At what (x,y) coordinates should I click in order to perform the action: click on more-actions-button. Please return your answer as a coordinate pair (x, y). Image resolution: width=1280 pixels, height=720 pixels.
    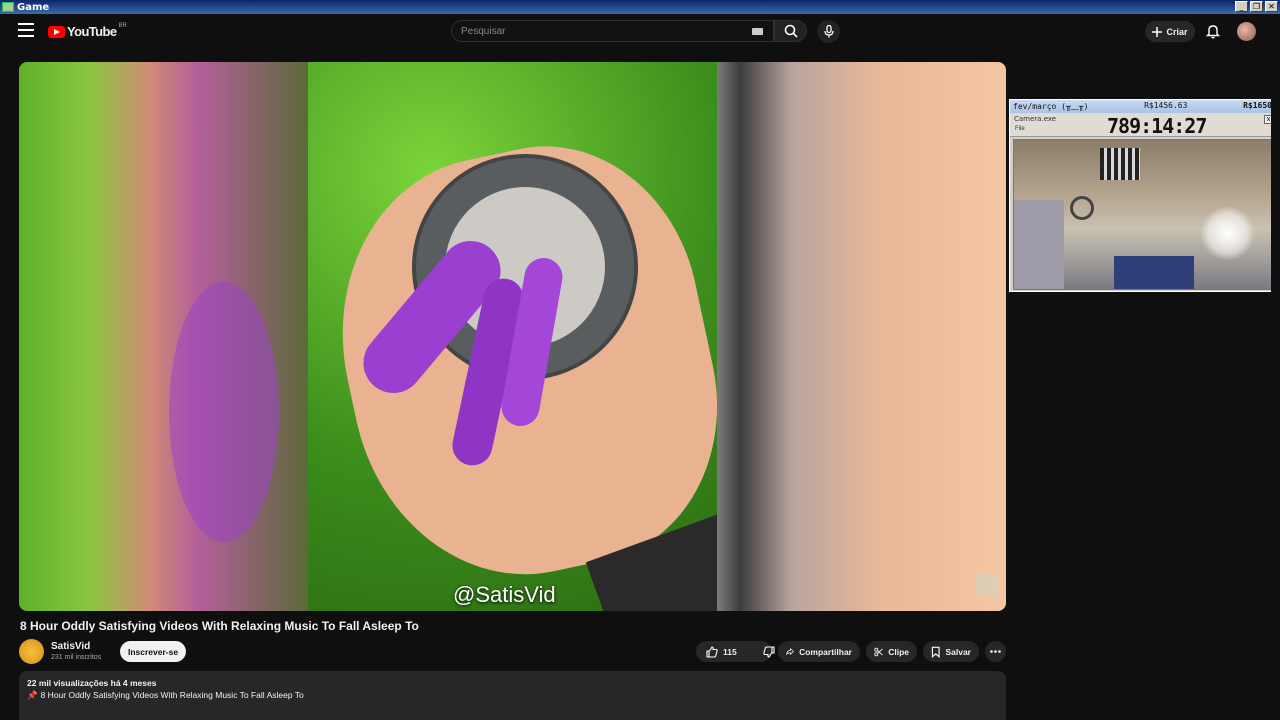
    Looking at the image, I should click on (995, 651).